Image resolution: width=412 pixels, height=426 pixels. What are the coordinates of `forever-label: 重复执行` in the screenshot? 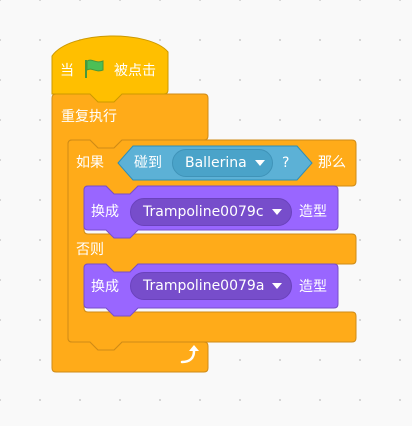 It's located at (89, 117).